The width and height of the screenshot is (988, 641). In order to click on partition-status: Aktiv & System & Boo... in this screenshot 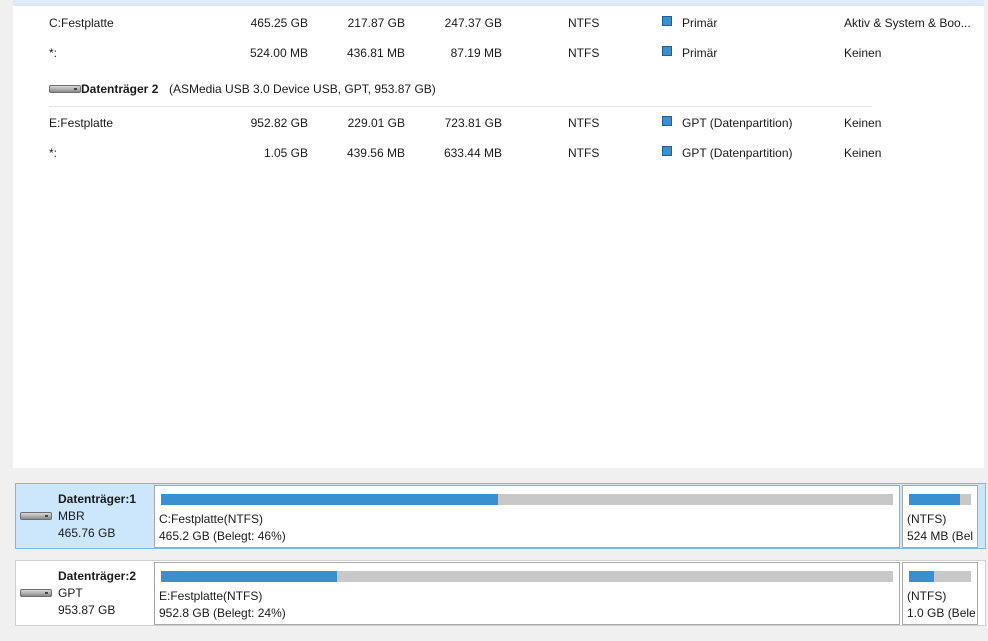, I will do `click(907, 23)`.